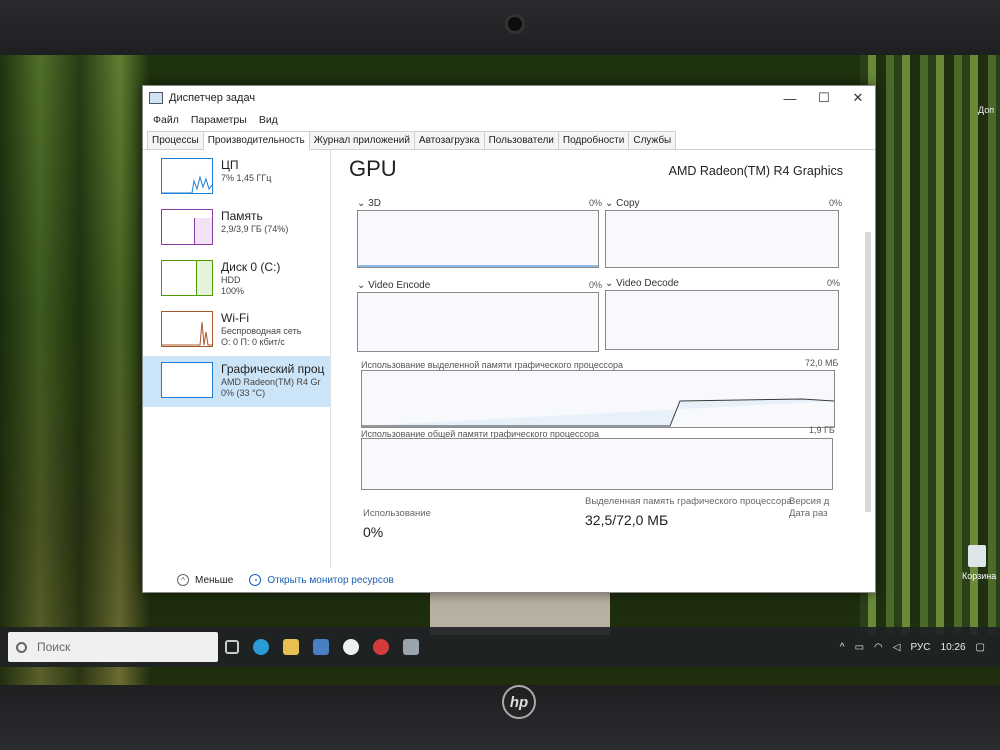  Describe the element at coordinates (627, 520) in the screenshot. I see `dedicated-mem-value: 32,5/72,0 МБ` at that location.